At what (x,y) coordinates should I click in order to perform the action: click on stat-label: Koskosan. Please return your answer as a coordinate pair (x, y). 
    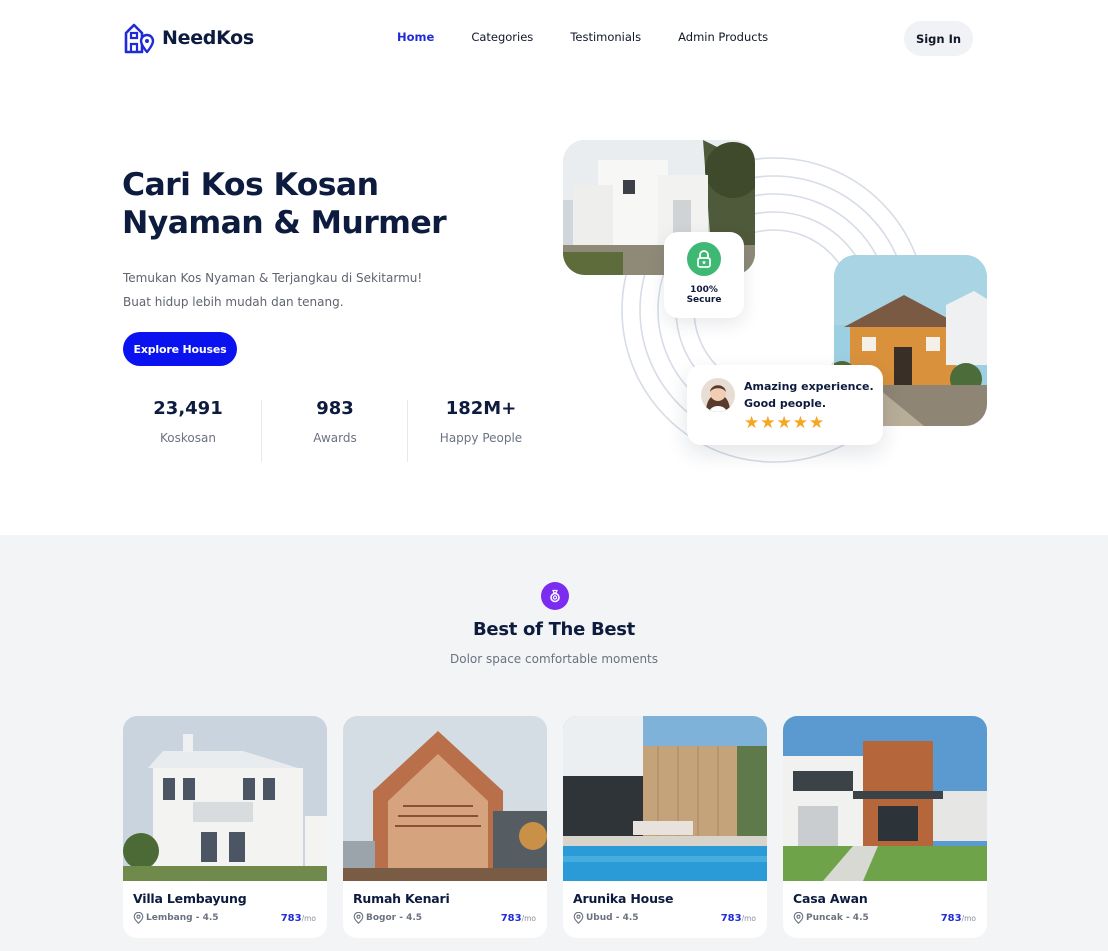
    Looking at the image, I should click on (188, 438).